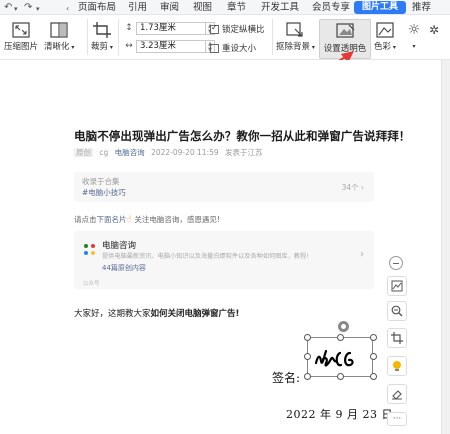 Image resolution: width=450 pixels, height=434 pixels. I want to click on brightness-up-icon: ☼, so click(414, 30).